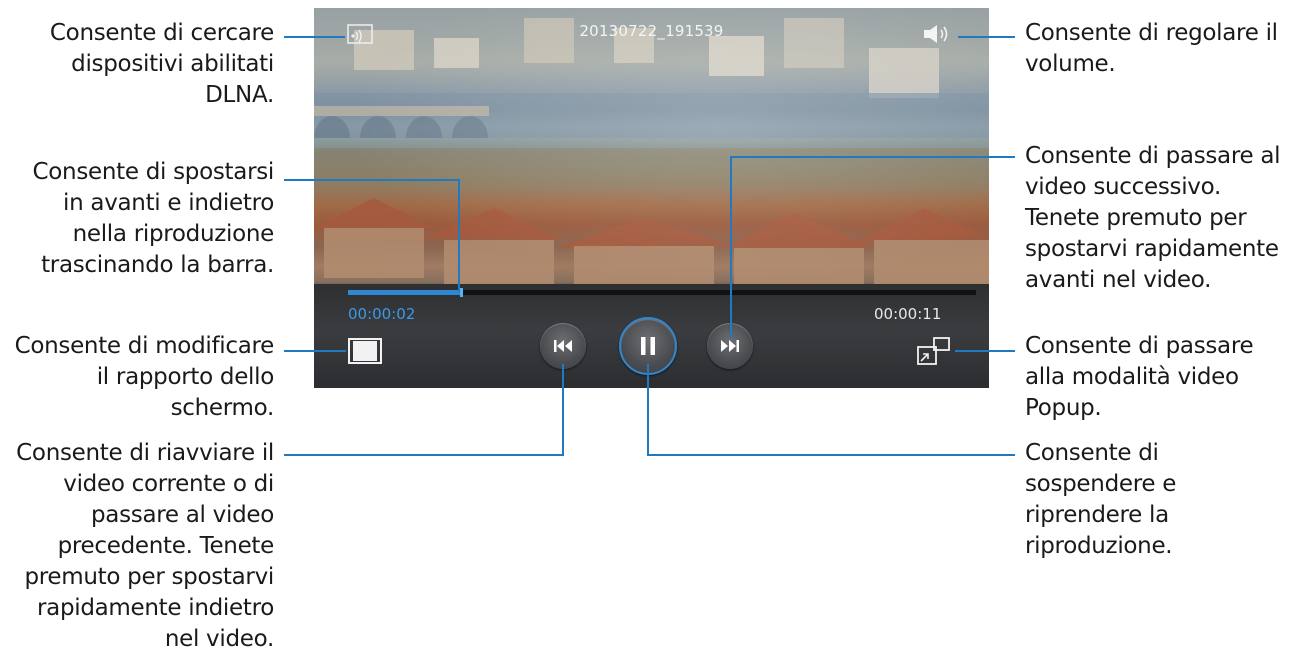 The height and width of the screenshot is (655, 1293). I want to click on line-next, so click(872, 247).